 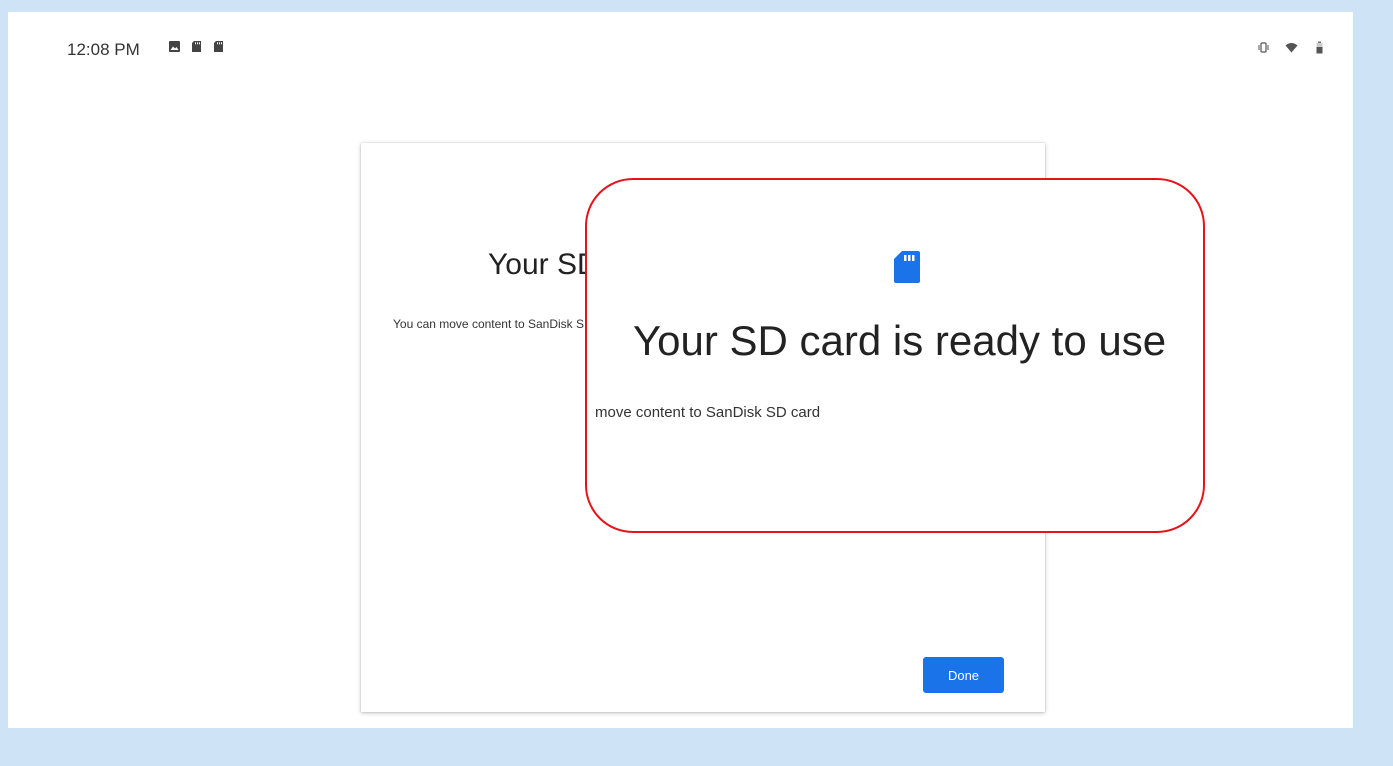 I want to click on vibrate-icon, so click(x=1263, y=47).